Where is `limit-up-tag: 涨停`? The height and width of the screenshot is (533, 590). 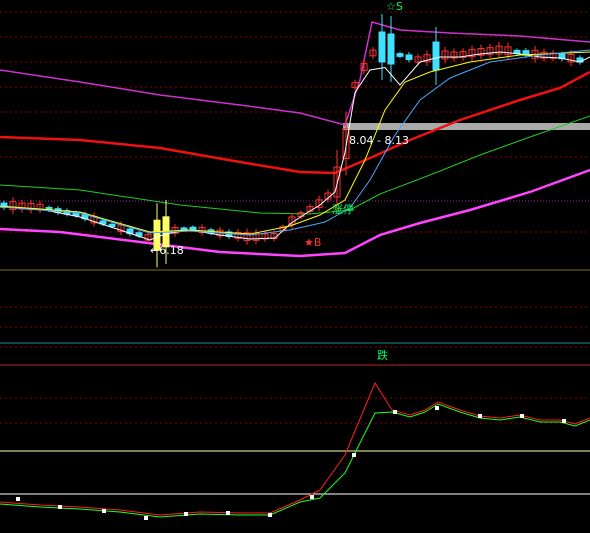
limit-up-tag: 涨停 is located at coordinates (343, 209).